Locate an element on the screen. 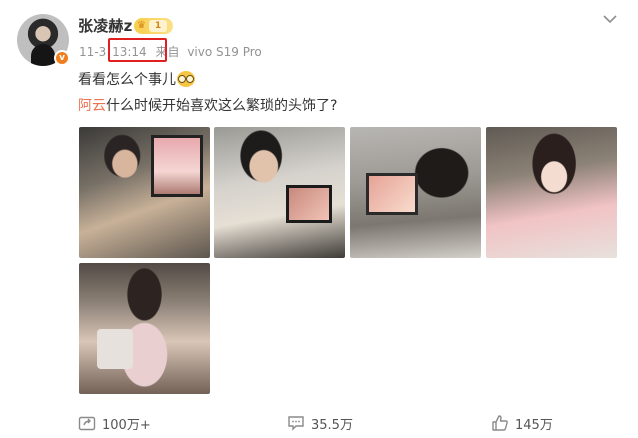 The image size is (638, 438). repost-count: 100万+ is located at coordinates (126, 425).